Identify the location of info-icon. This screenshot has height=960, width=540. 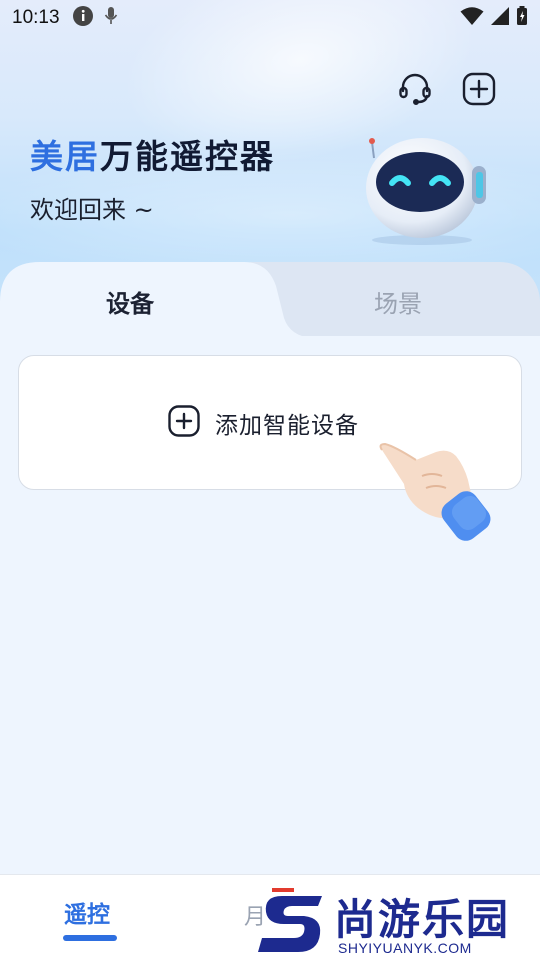
(83, 18).